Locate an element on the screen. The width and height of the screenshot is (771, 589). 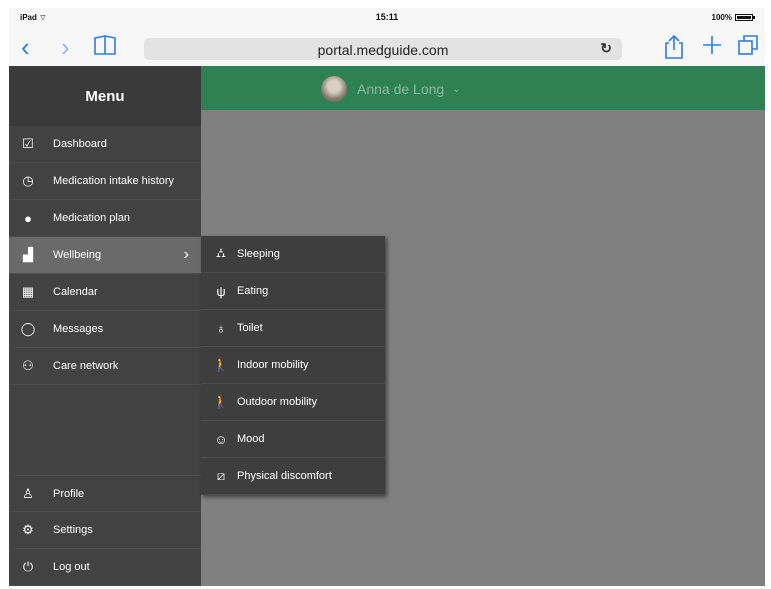
battery-icon is located at coordinates (745, 17).